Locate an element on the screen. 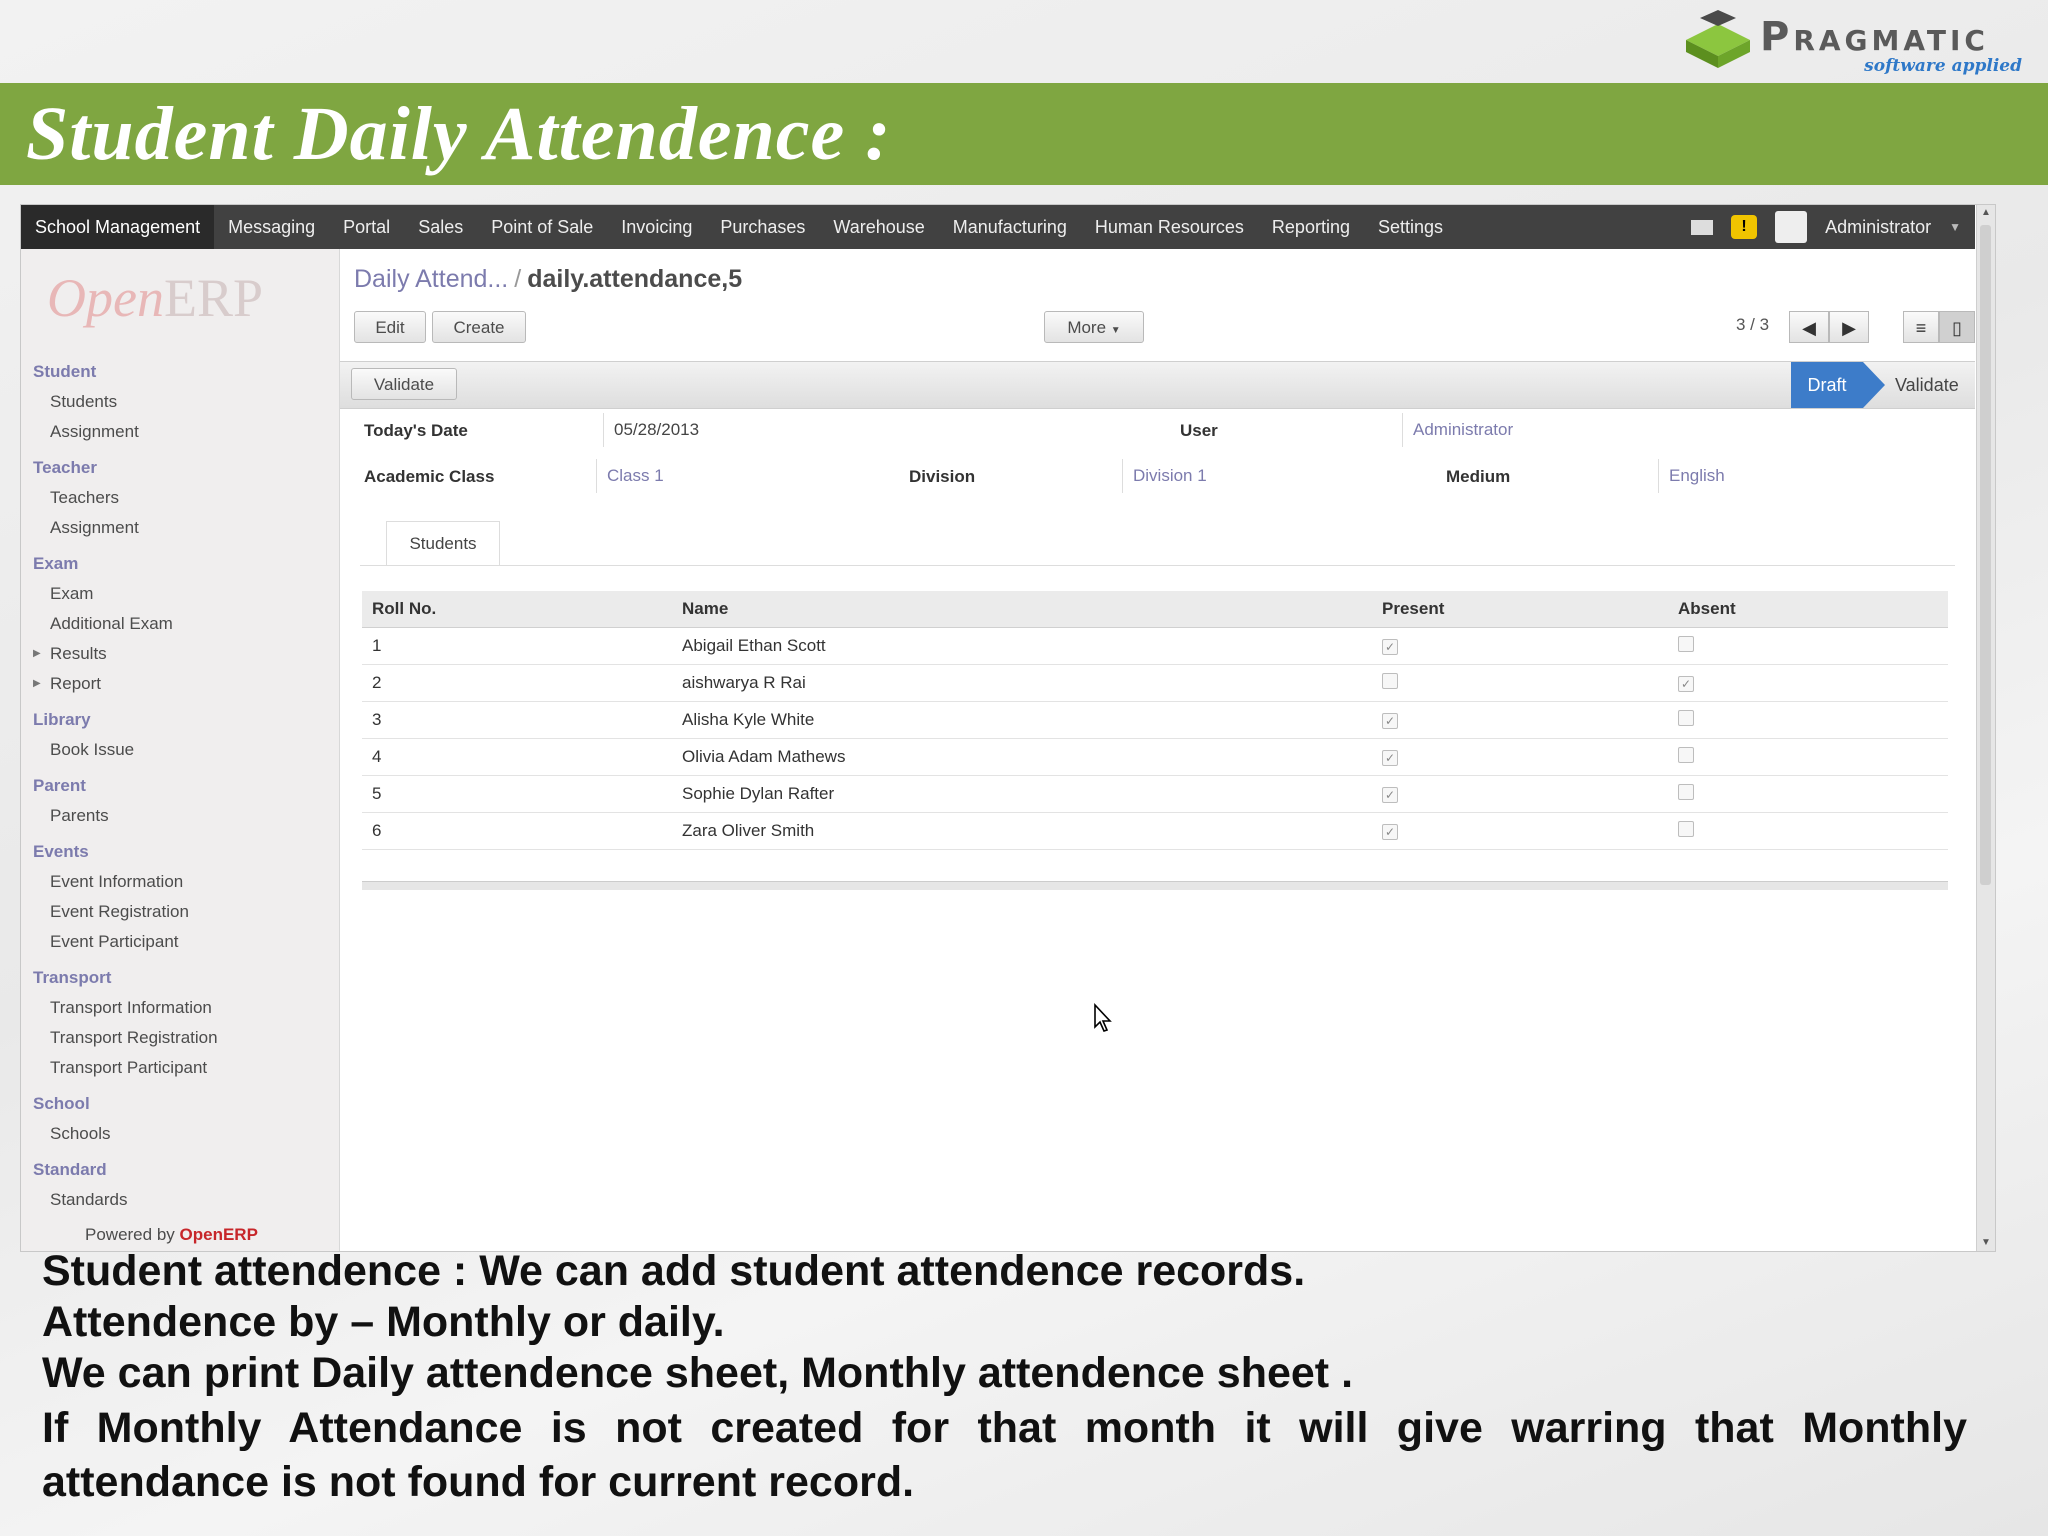  table-header-row: Roll No. Name Present Absent is located at coordinates (1155, 609).